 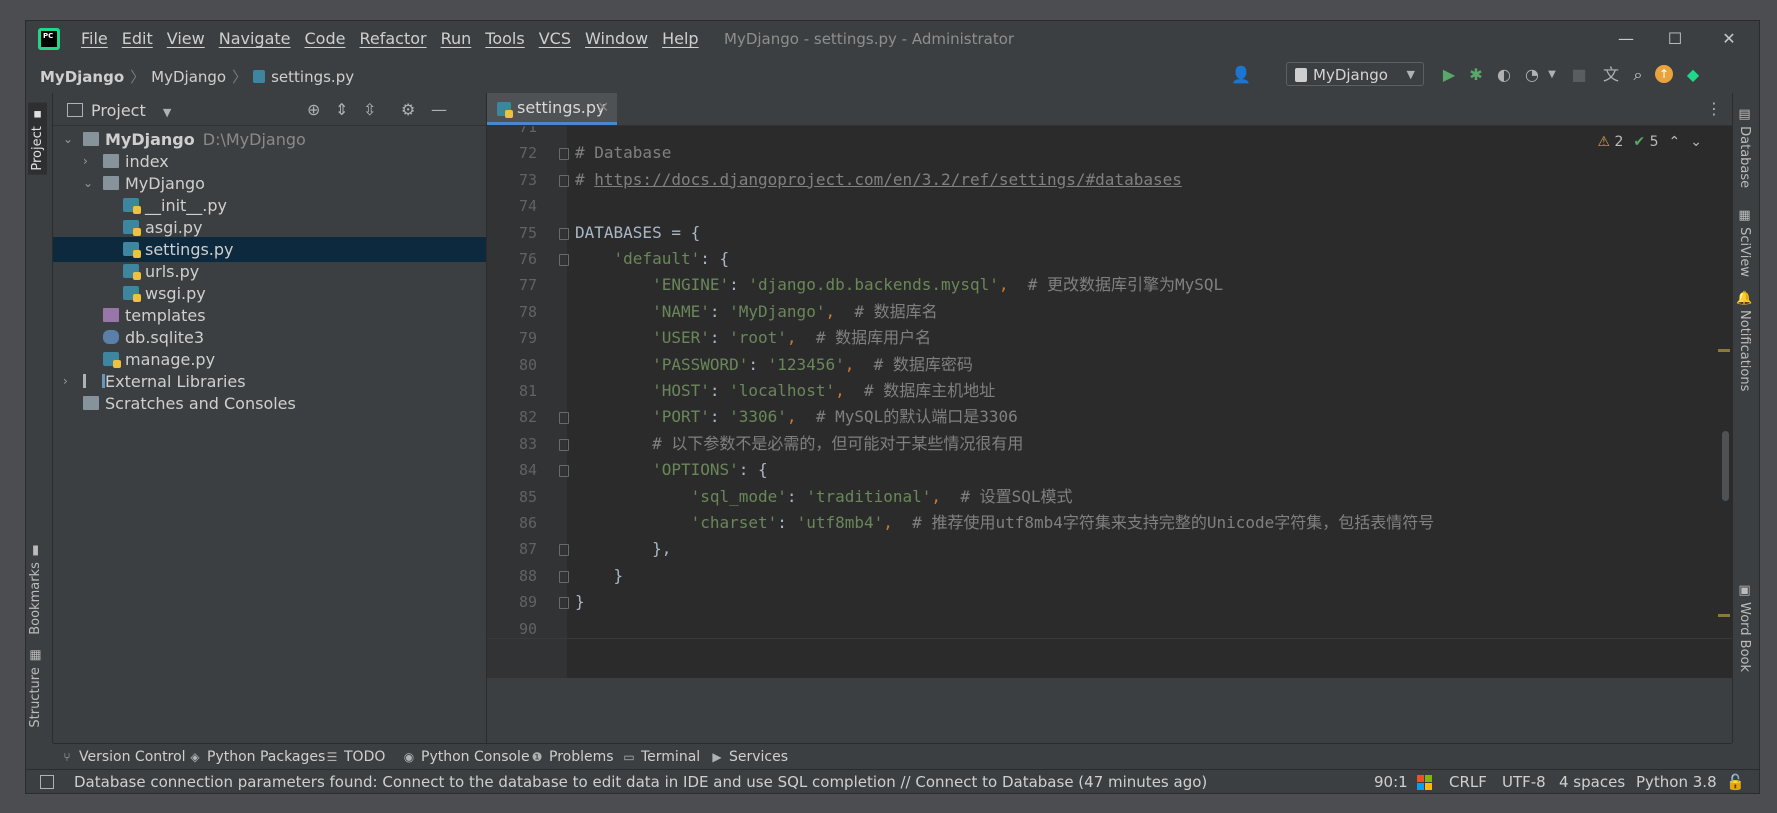 I want to click on file-encoding: UTF-8, so click(x=1524, y=782).